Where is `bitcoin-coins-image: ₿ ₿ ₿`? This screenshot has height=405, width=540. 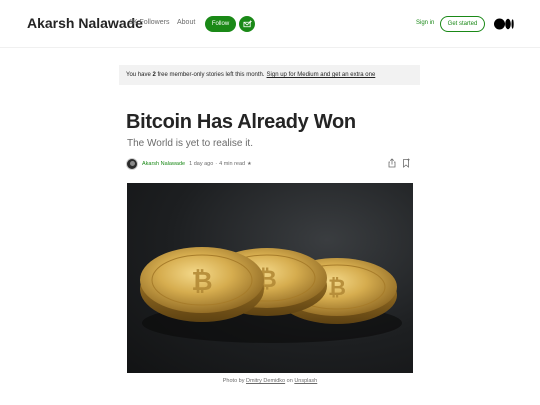
bitcoin-coins-image: ₿ ₿ ₿ is located at coordinates (271, 295).